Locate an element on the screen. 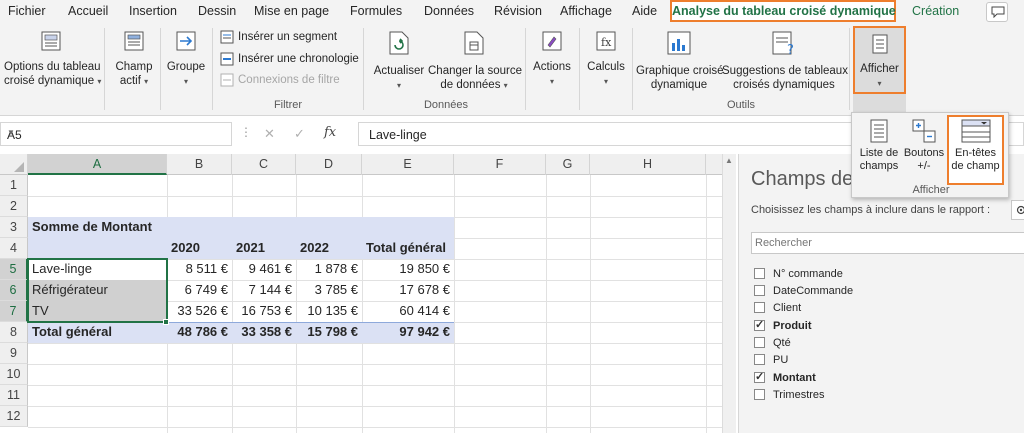 This screenshot has width=1024, height=433. row-header-10: 10 is located at coordinates (14, 374).